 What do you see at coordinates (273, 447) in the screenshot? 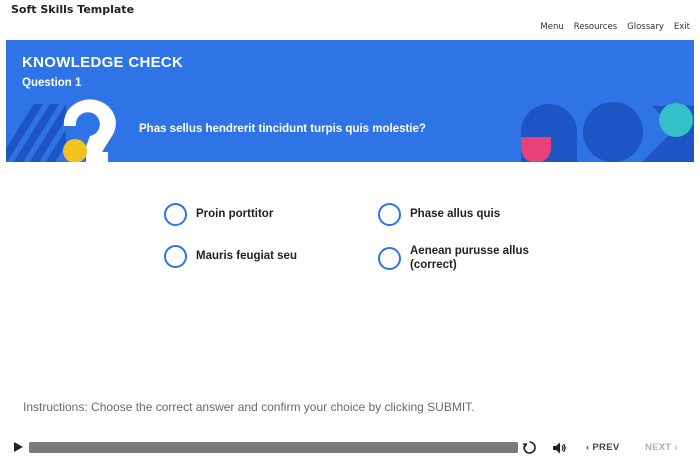
I see `progress-bar` at bounding box center [273, 447].